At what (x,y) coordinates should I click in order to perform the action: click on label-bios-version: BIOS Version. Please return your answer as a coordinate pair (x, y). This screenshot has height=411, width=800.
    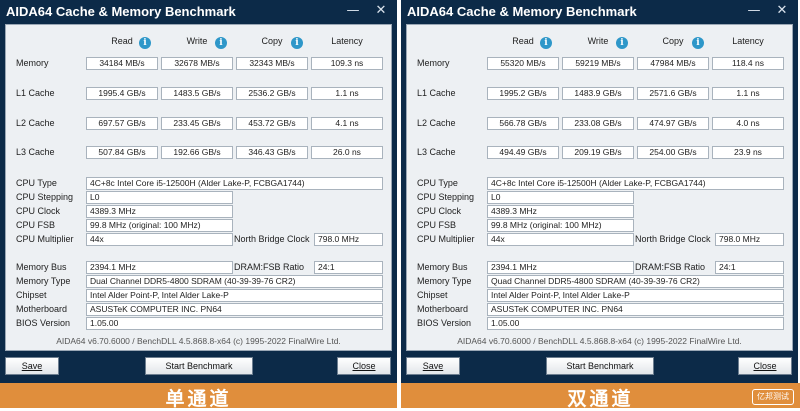
    Looking at the image, I should click on (444, 323).